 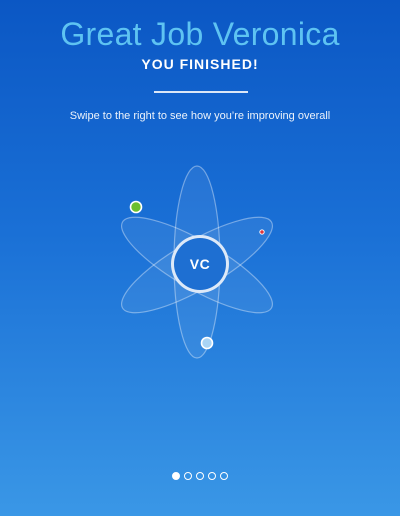 I want to click on red-progress-marker, so click(x=262, y=232).